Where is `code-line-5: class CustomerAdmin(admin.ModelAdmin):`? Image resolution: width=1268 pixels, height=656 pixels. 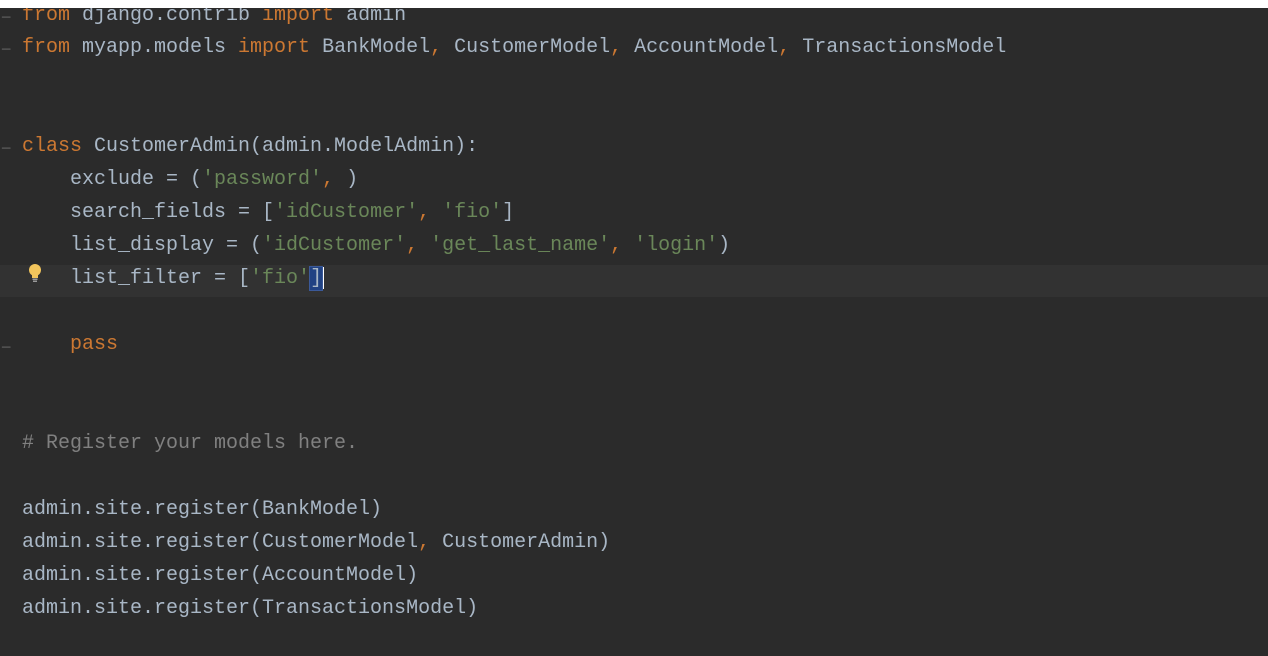
code-line-5: class CustomerAdmin(admin.ModelAdmin): is located at coordinates (250, 149).